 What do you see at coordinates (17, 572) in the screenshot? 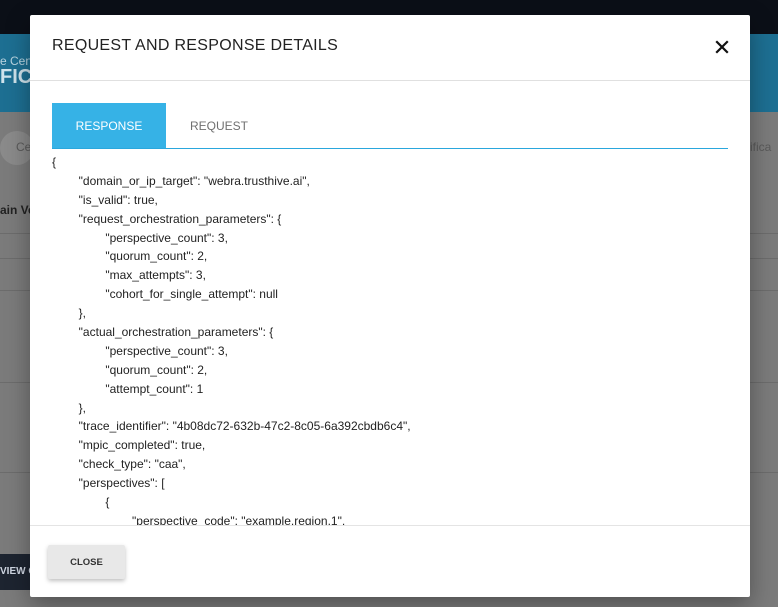
I see `view-button: VIEW C` at bounding box center [17, 572].